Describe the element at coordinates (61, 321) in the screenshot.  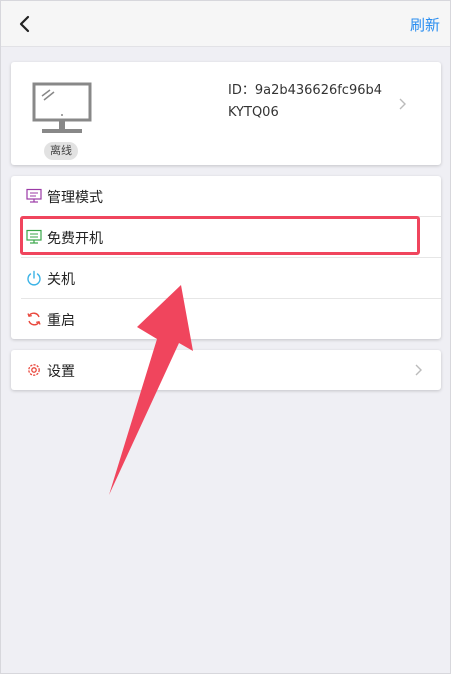
I see `menu-item-label: 重启` at that location.